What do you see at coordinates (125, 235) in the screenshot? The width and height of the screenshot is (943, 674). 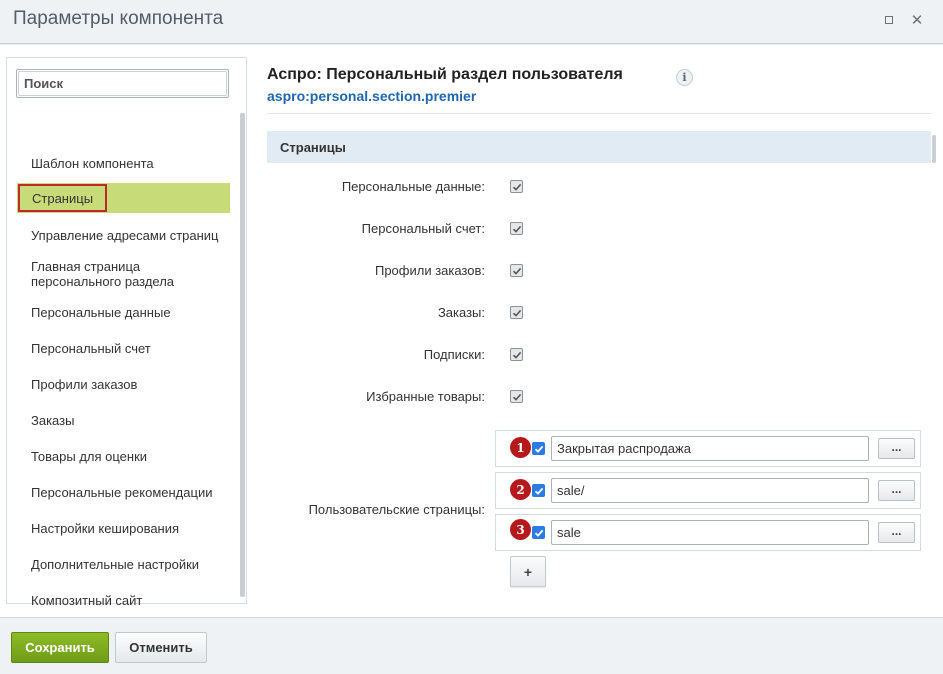 I see `sidebar-item-url-management: Управление адресами страниц` at bounding box center [125, 235].